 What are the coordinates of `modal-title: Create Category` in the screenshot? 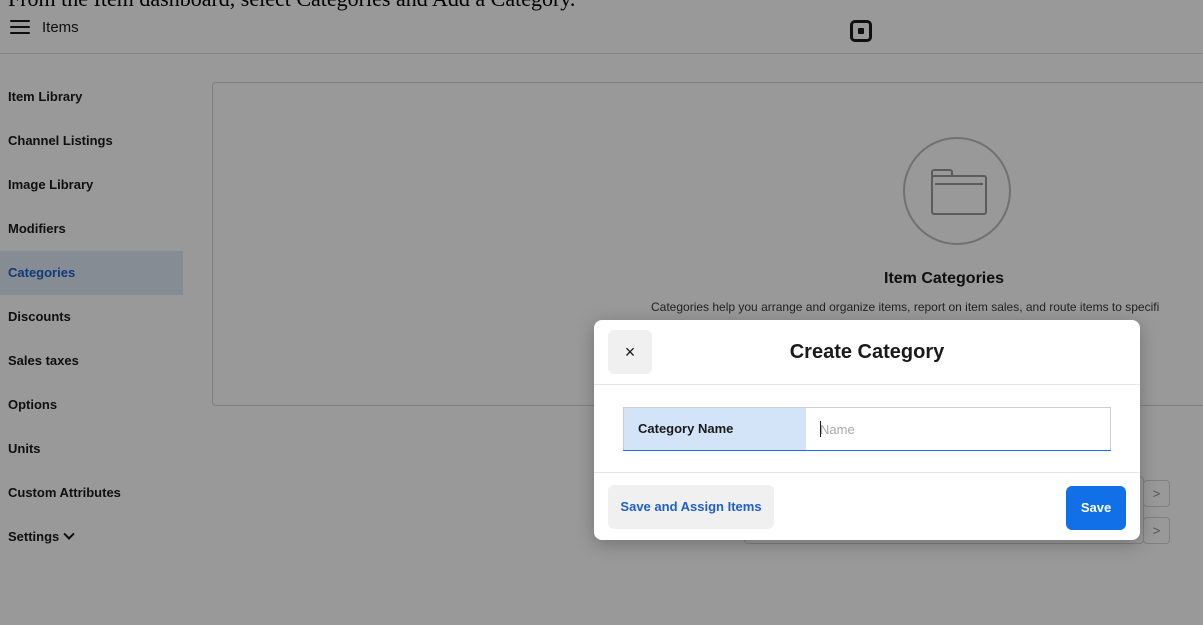 It's located at (867, 352).